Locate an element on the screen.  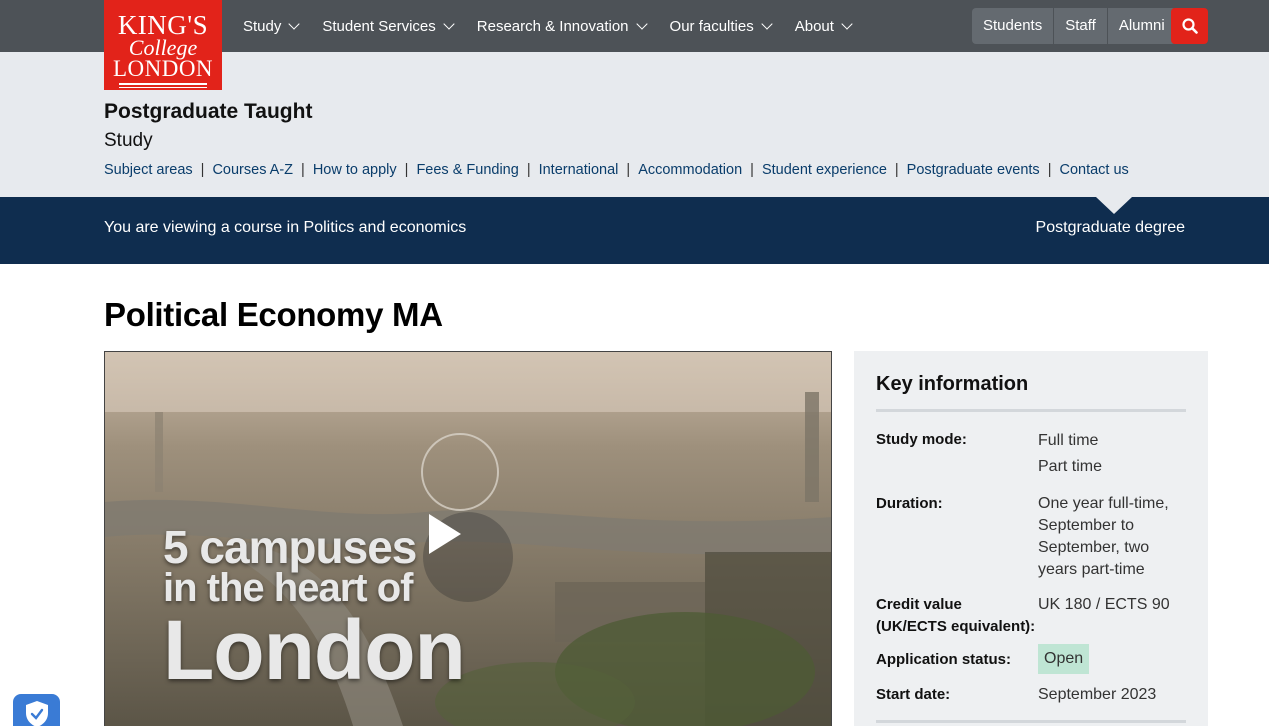
status-badge: Open is located at coordinates (1064, 659).